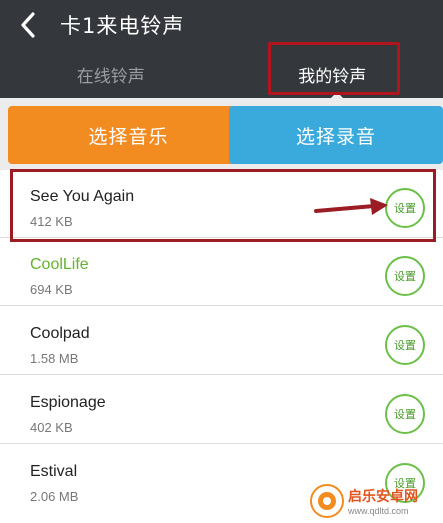 This screenshot has height=523, width=443. Describe the element at coordinates (336, 135) in the screenshot. I see `select-recording-button: 选择录音` at that location.